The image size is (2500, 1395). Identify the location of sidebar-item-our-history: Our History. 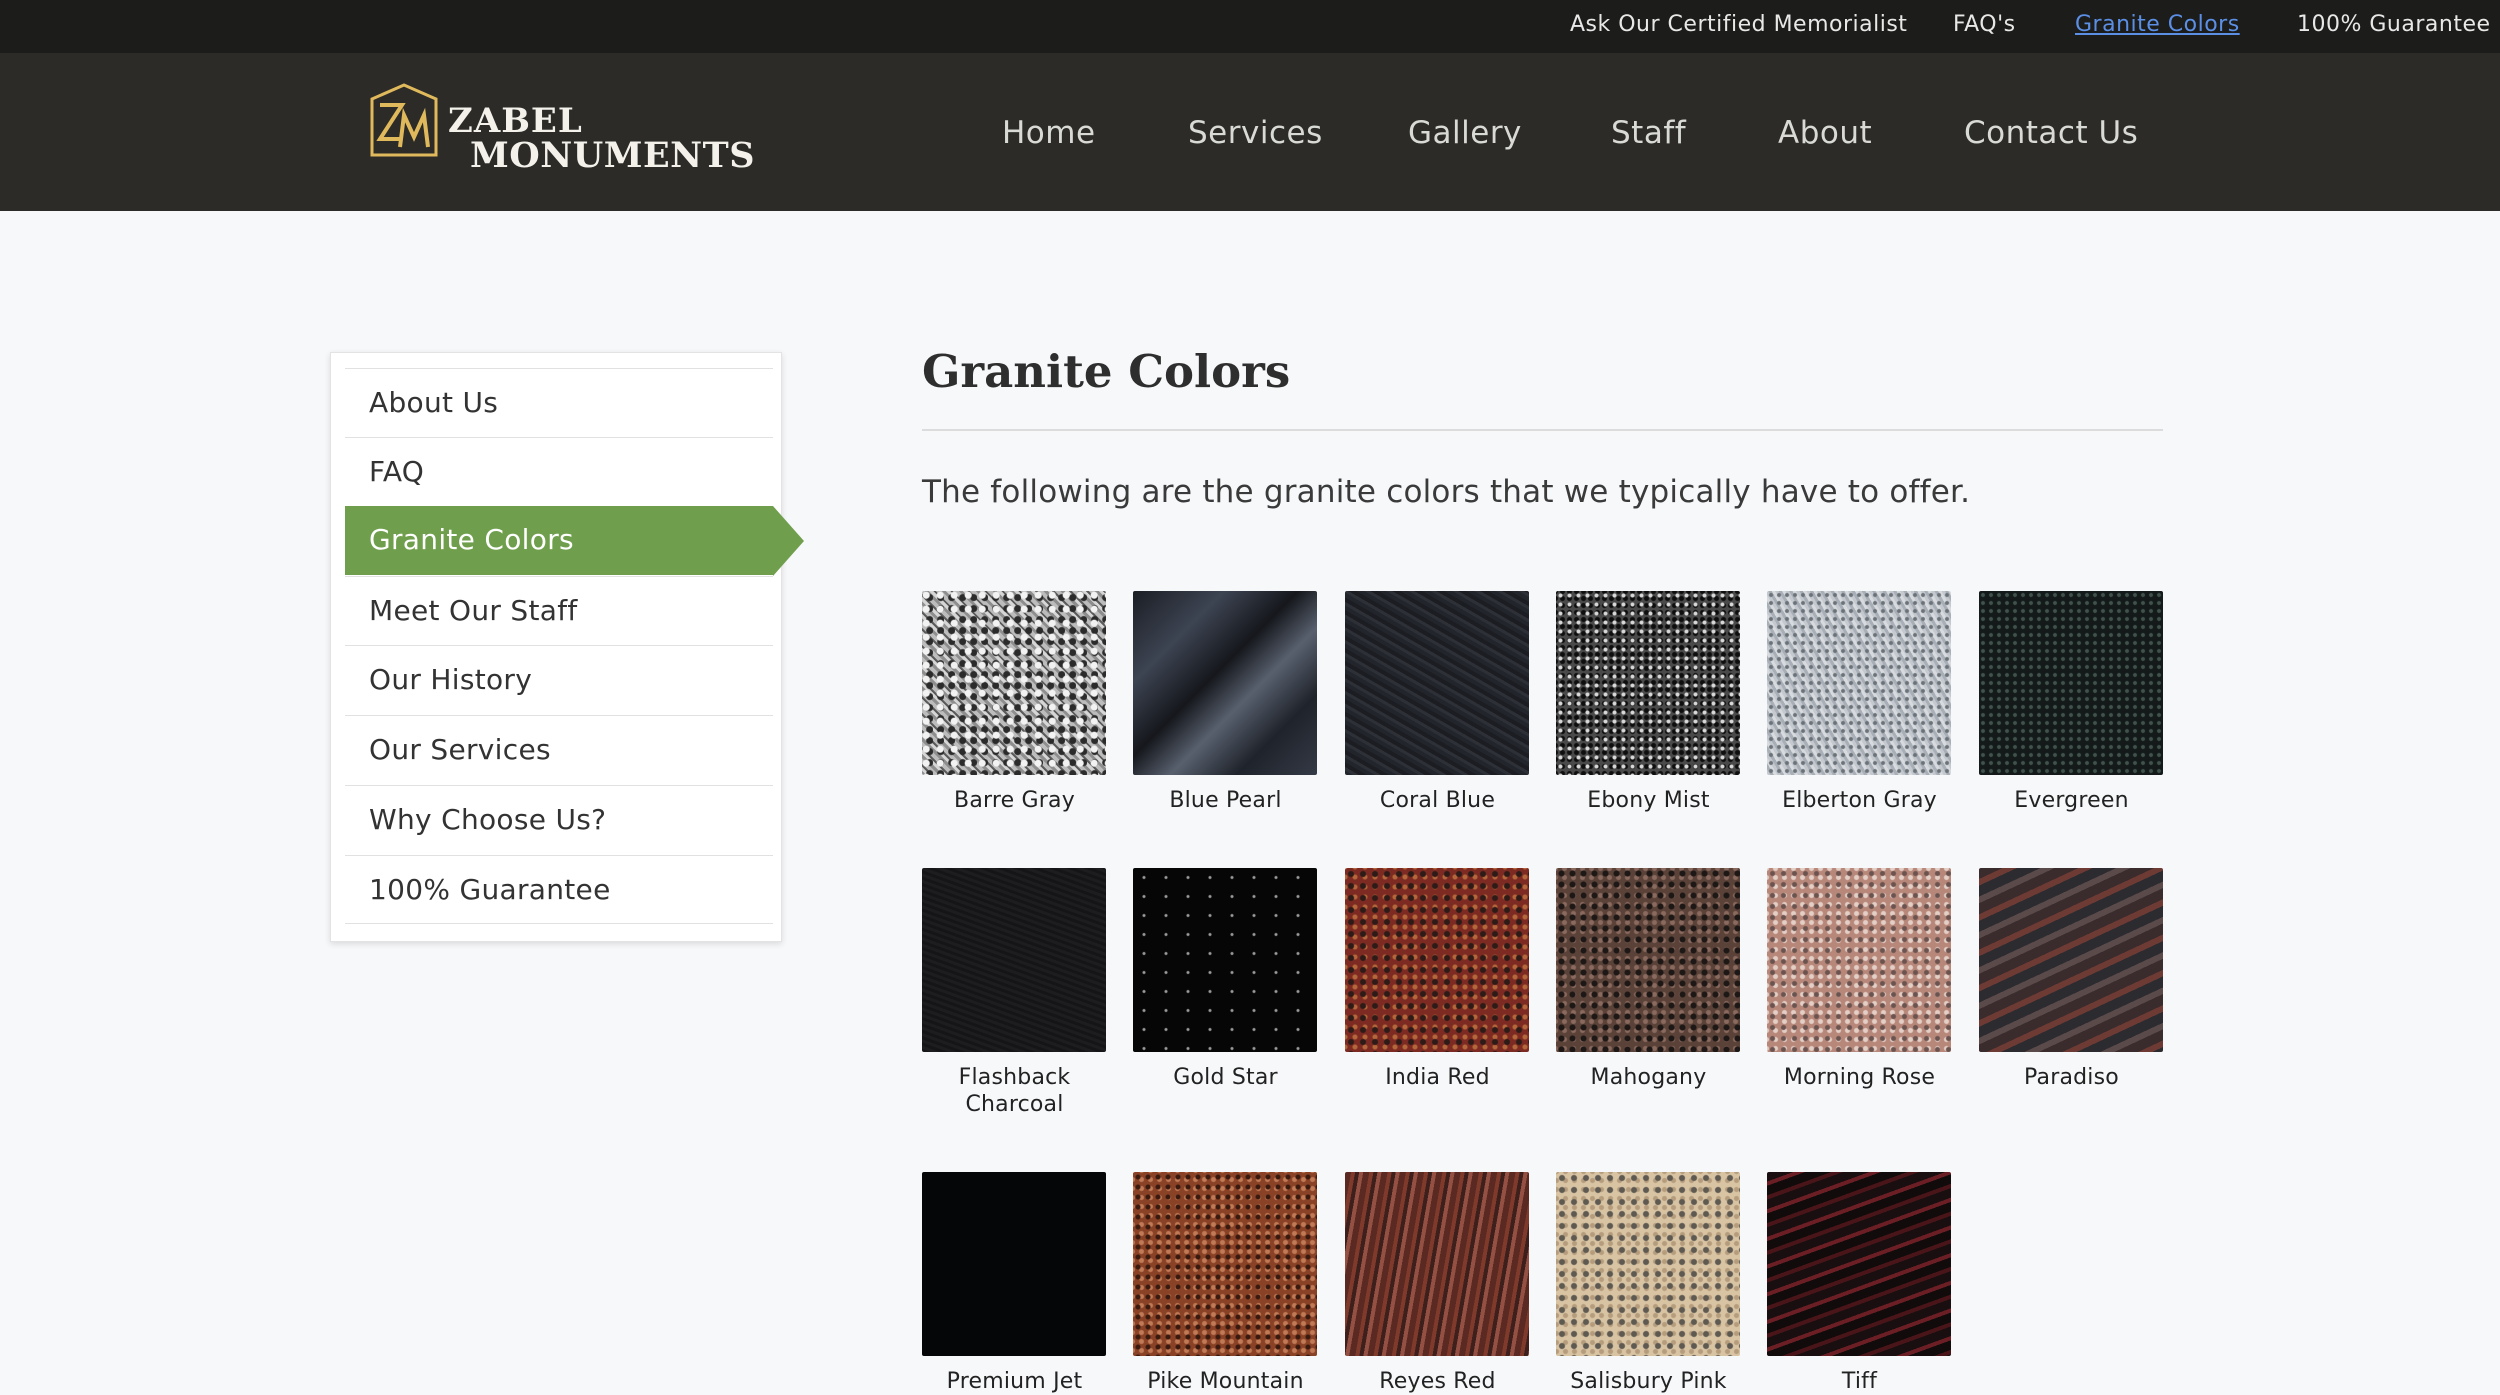
(559, 679).